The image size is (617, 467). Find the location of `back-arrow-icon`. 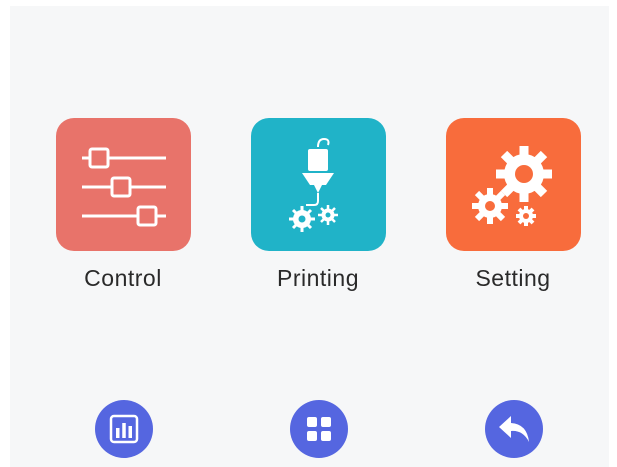

back-arrow-icon is located at coordinates (514, 429).